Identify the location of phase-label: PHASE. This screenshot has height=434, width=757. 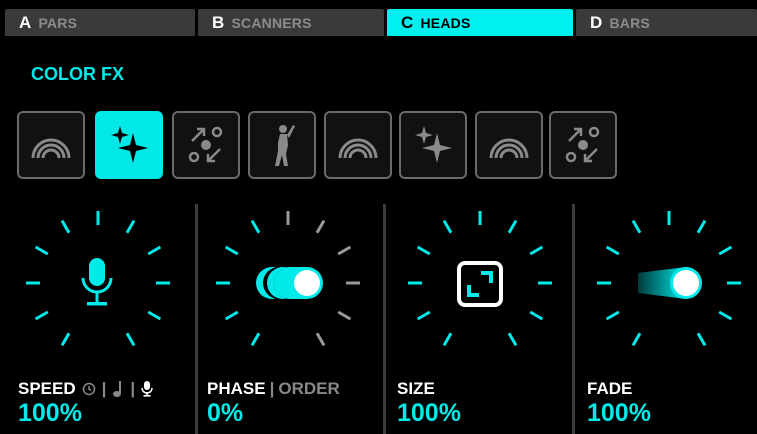
(236, 389).